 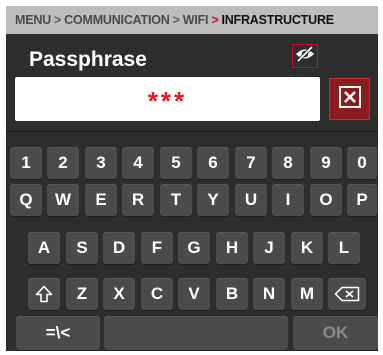 What do you see at coordinates (362, 200) in the screenshot?
I see `key-p: P` at bounding box center [362, 200].